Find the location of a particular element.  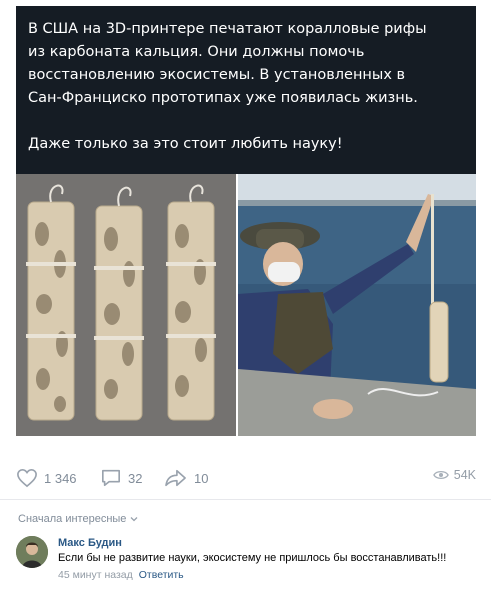

post-tagline: Даже только за это стоит любить науку! is located at coordinates (185, 144).